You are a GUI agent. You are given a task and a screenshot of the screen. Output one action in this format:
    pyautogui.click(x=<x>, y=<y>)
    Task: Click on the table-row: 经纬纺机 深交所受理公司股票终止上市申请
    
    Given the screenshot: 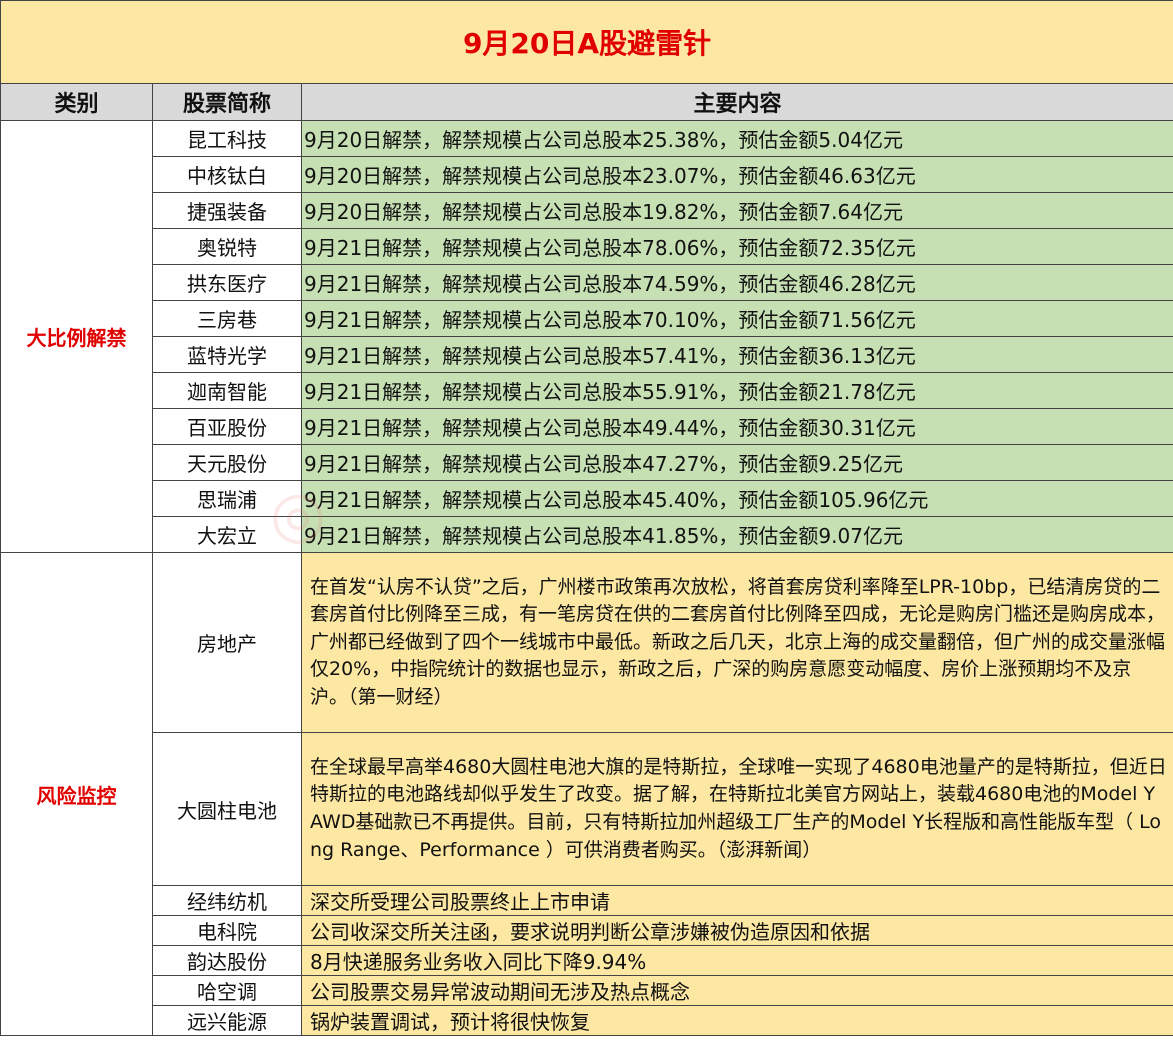 What is the action you would take?
    pyautogui.click(x=587, y=900)
    